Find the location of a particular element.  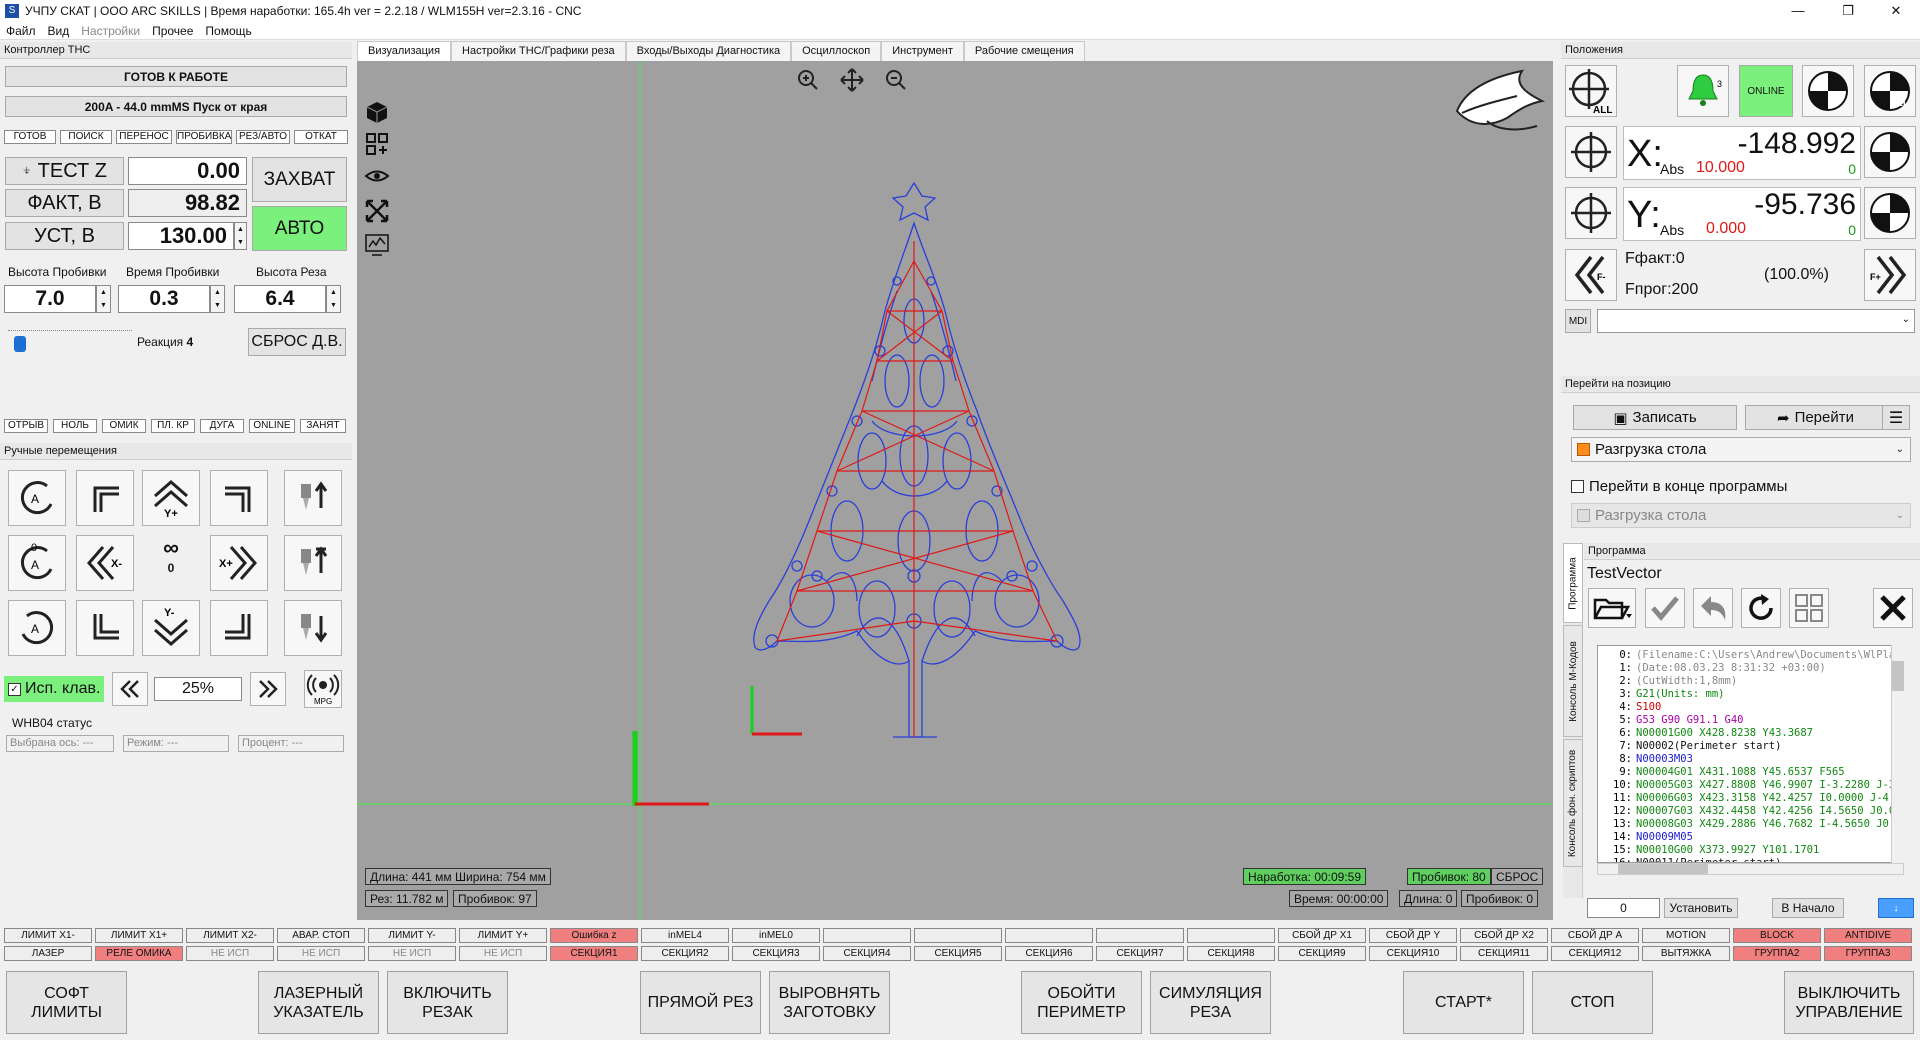

side-tab-mcodes: Консоль М-Кодов is located at coordinates (1573, 681).